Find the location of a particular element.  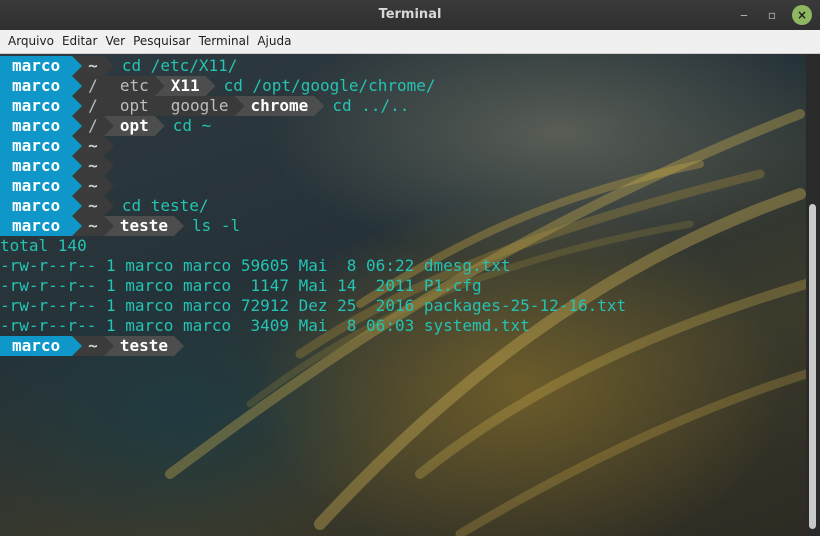

prompt-line: marco ~ teste ls -l is located at coordinates (313, 226).